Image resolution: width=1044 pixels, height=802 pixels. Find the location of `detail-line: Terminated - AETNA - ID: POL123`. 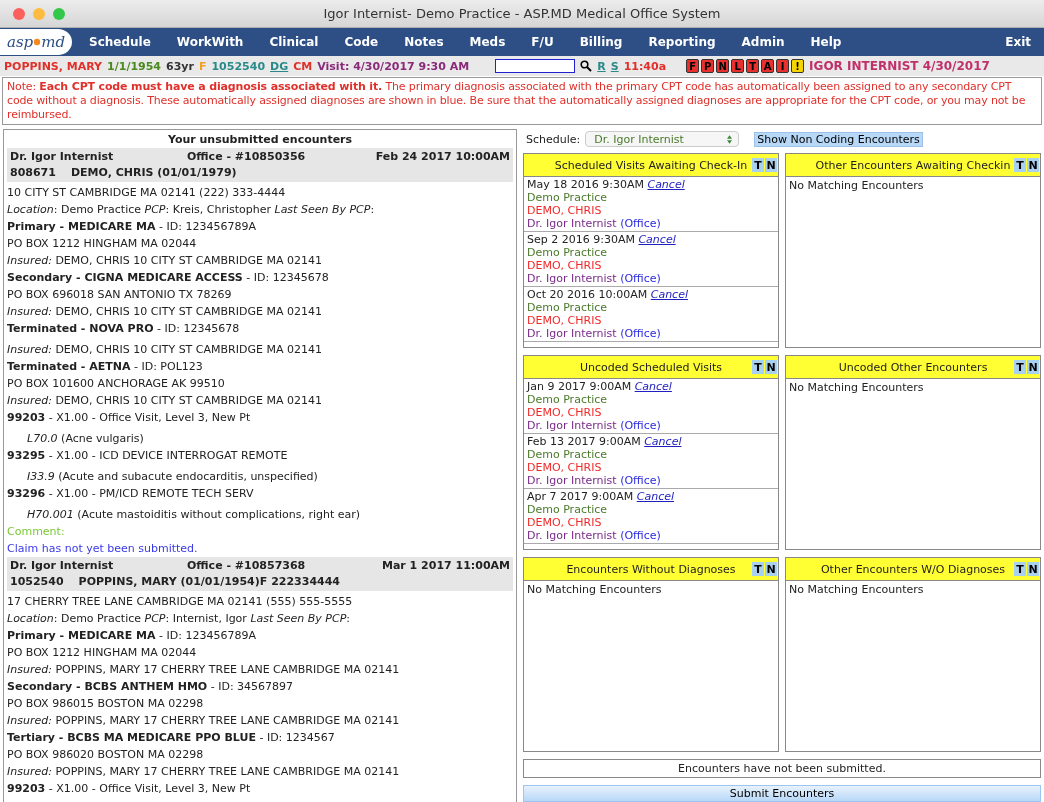

detail-line: Terminated - AETNA - ID: POL123 is located at coordinates (105, 366).